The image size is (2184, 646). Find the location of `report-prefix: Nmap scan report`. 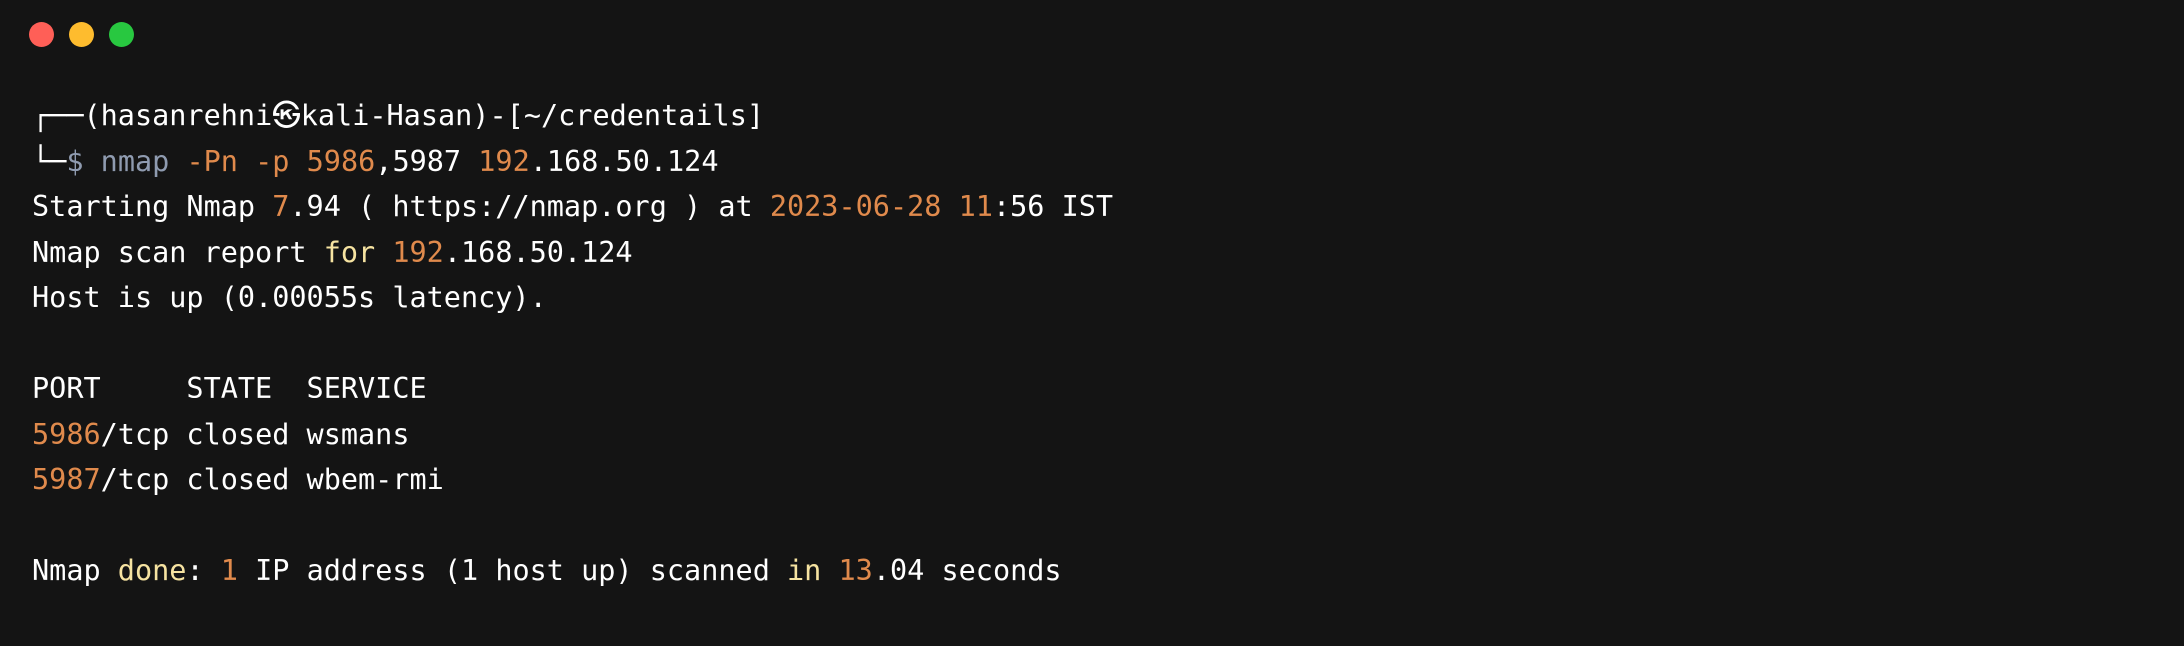

report-prefix: Nmap scan report is located at coordinates (178, 252).